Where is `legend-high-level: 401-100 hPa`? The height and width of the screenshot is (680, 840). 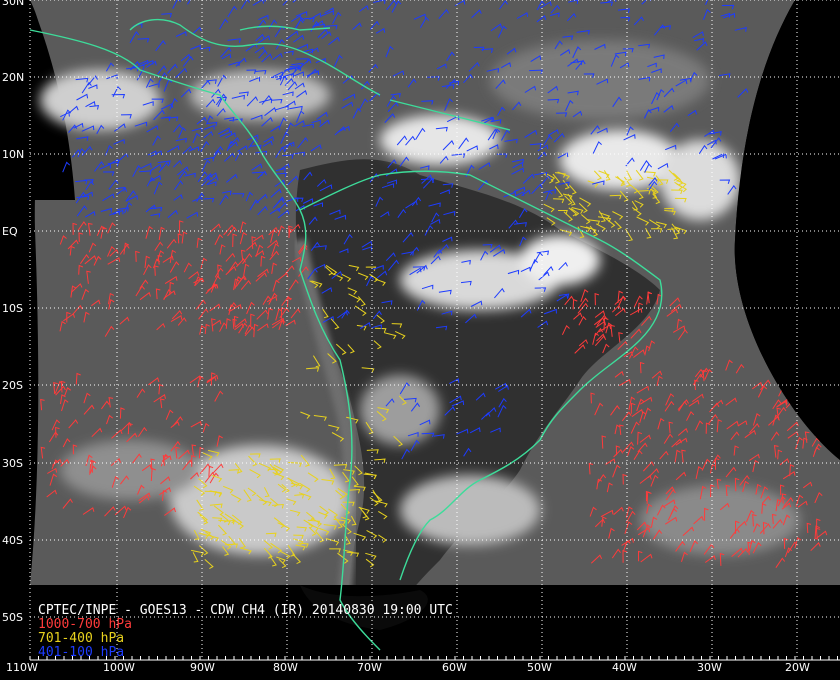 legend-high-level: 401-100 hPa is located at coordinates (81, 652).